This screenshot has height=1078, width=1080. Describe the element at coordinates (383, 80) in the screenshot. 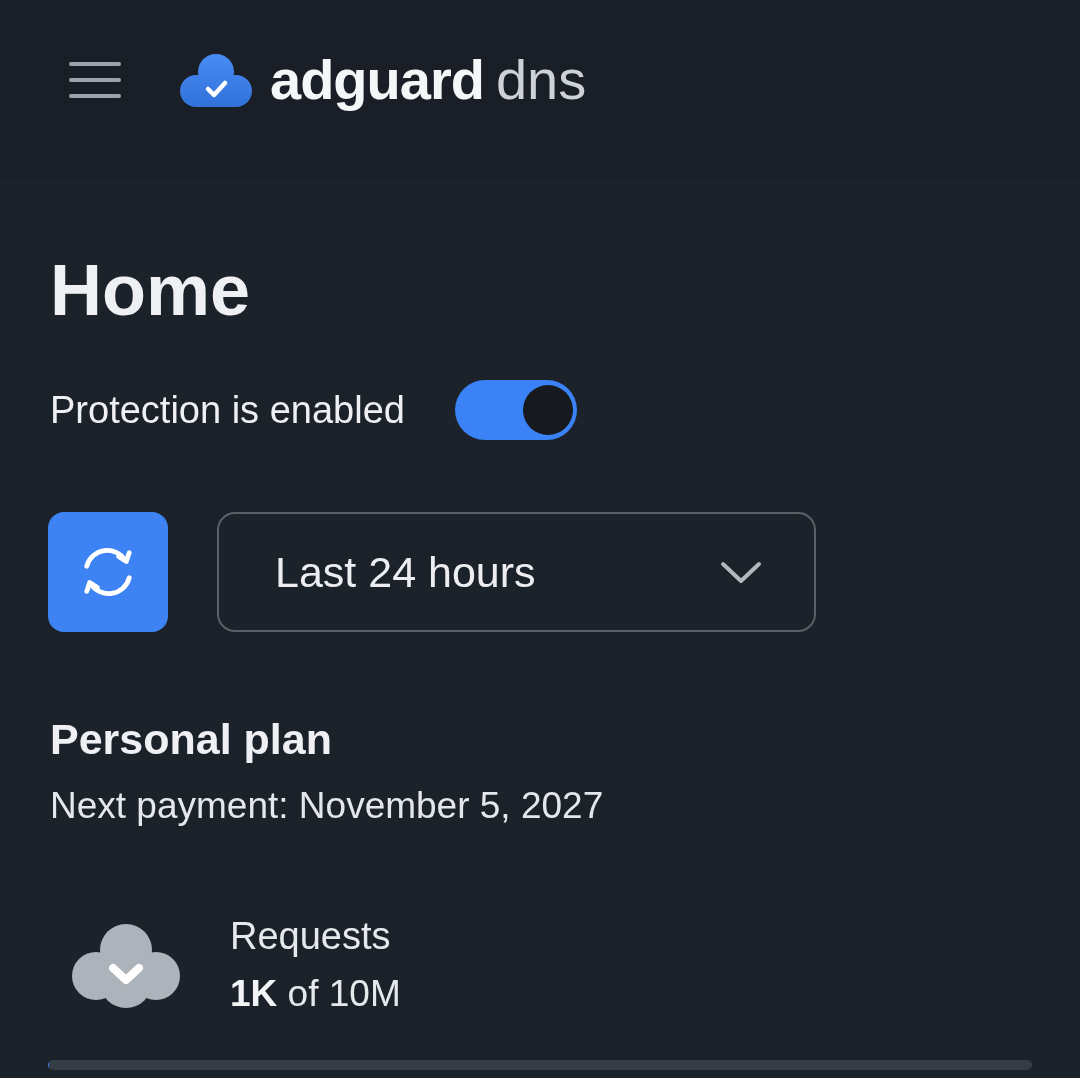

I see `logo-link: adguard dns` at that location.